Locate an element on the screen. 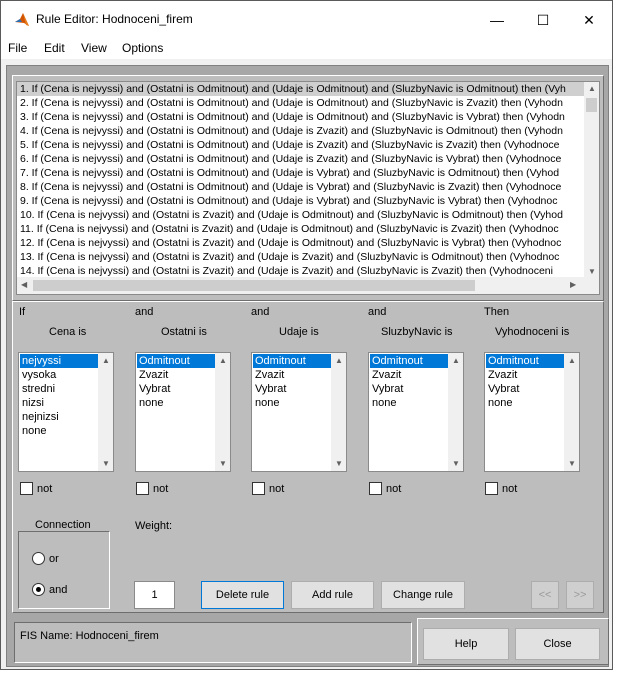 This screenshot has height=674, width=620. delete-rule-button: Delete rule is located at coordinates (242, 595).